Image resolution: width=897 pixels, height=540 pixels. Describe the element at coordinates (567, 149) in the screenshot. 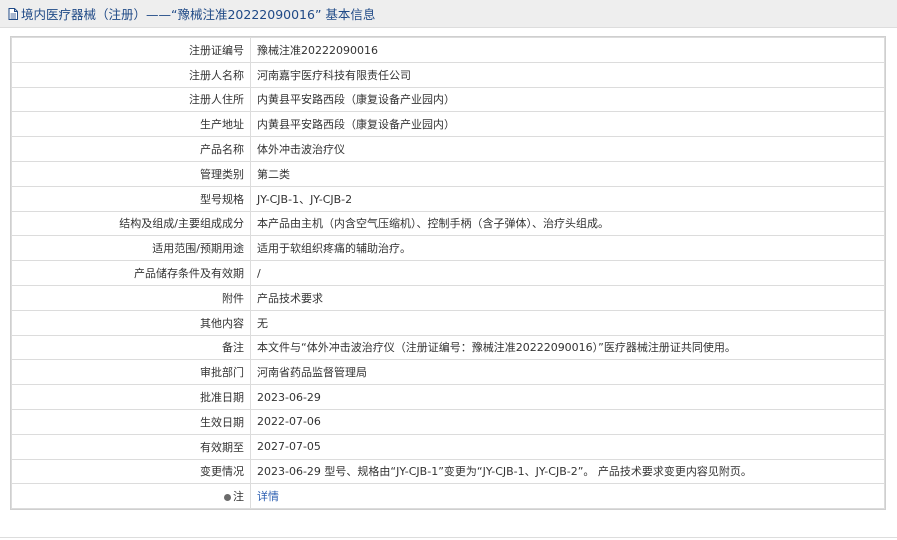

I see `row-value: 体外冲击波治疗仪` at that location.